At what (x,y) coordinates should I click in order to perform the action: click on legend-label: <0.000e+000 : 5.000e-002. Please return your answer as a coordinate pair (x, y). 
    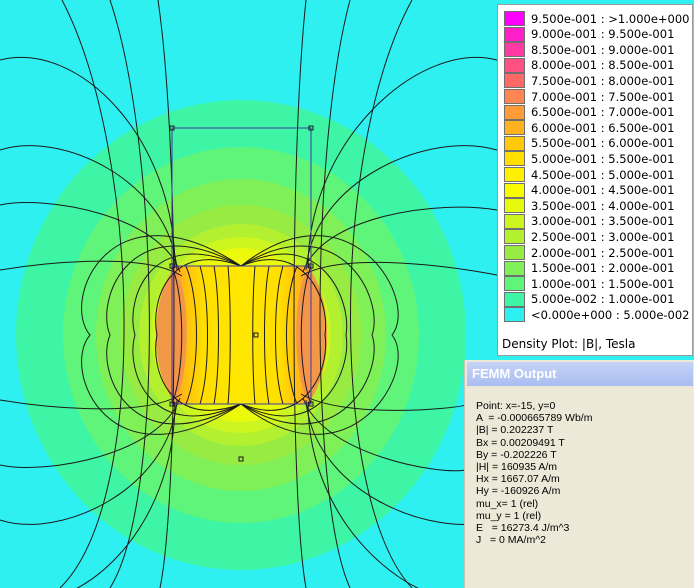
    Looking at the image, I should click on (610, 314).